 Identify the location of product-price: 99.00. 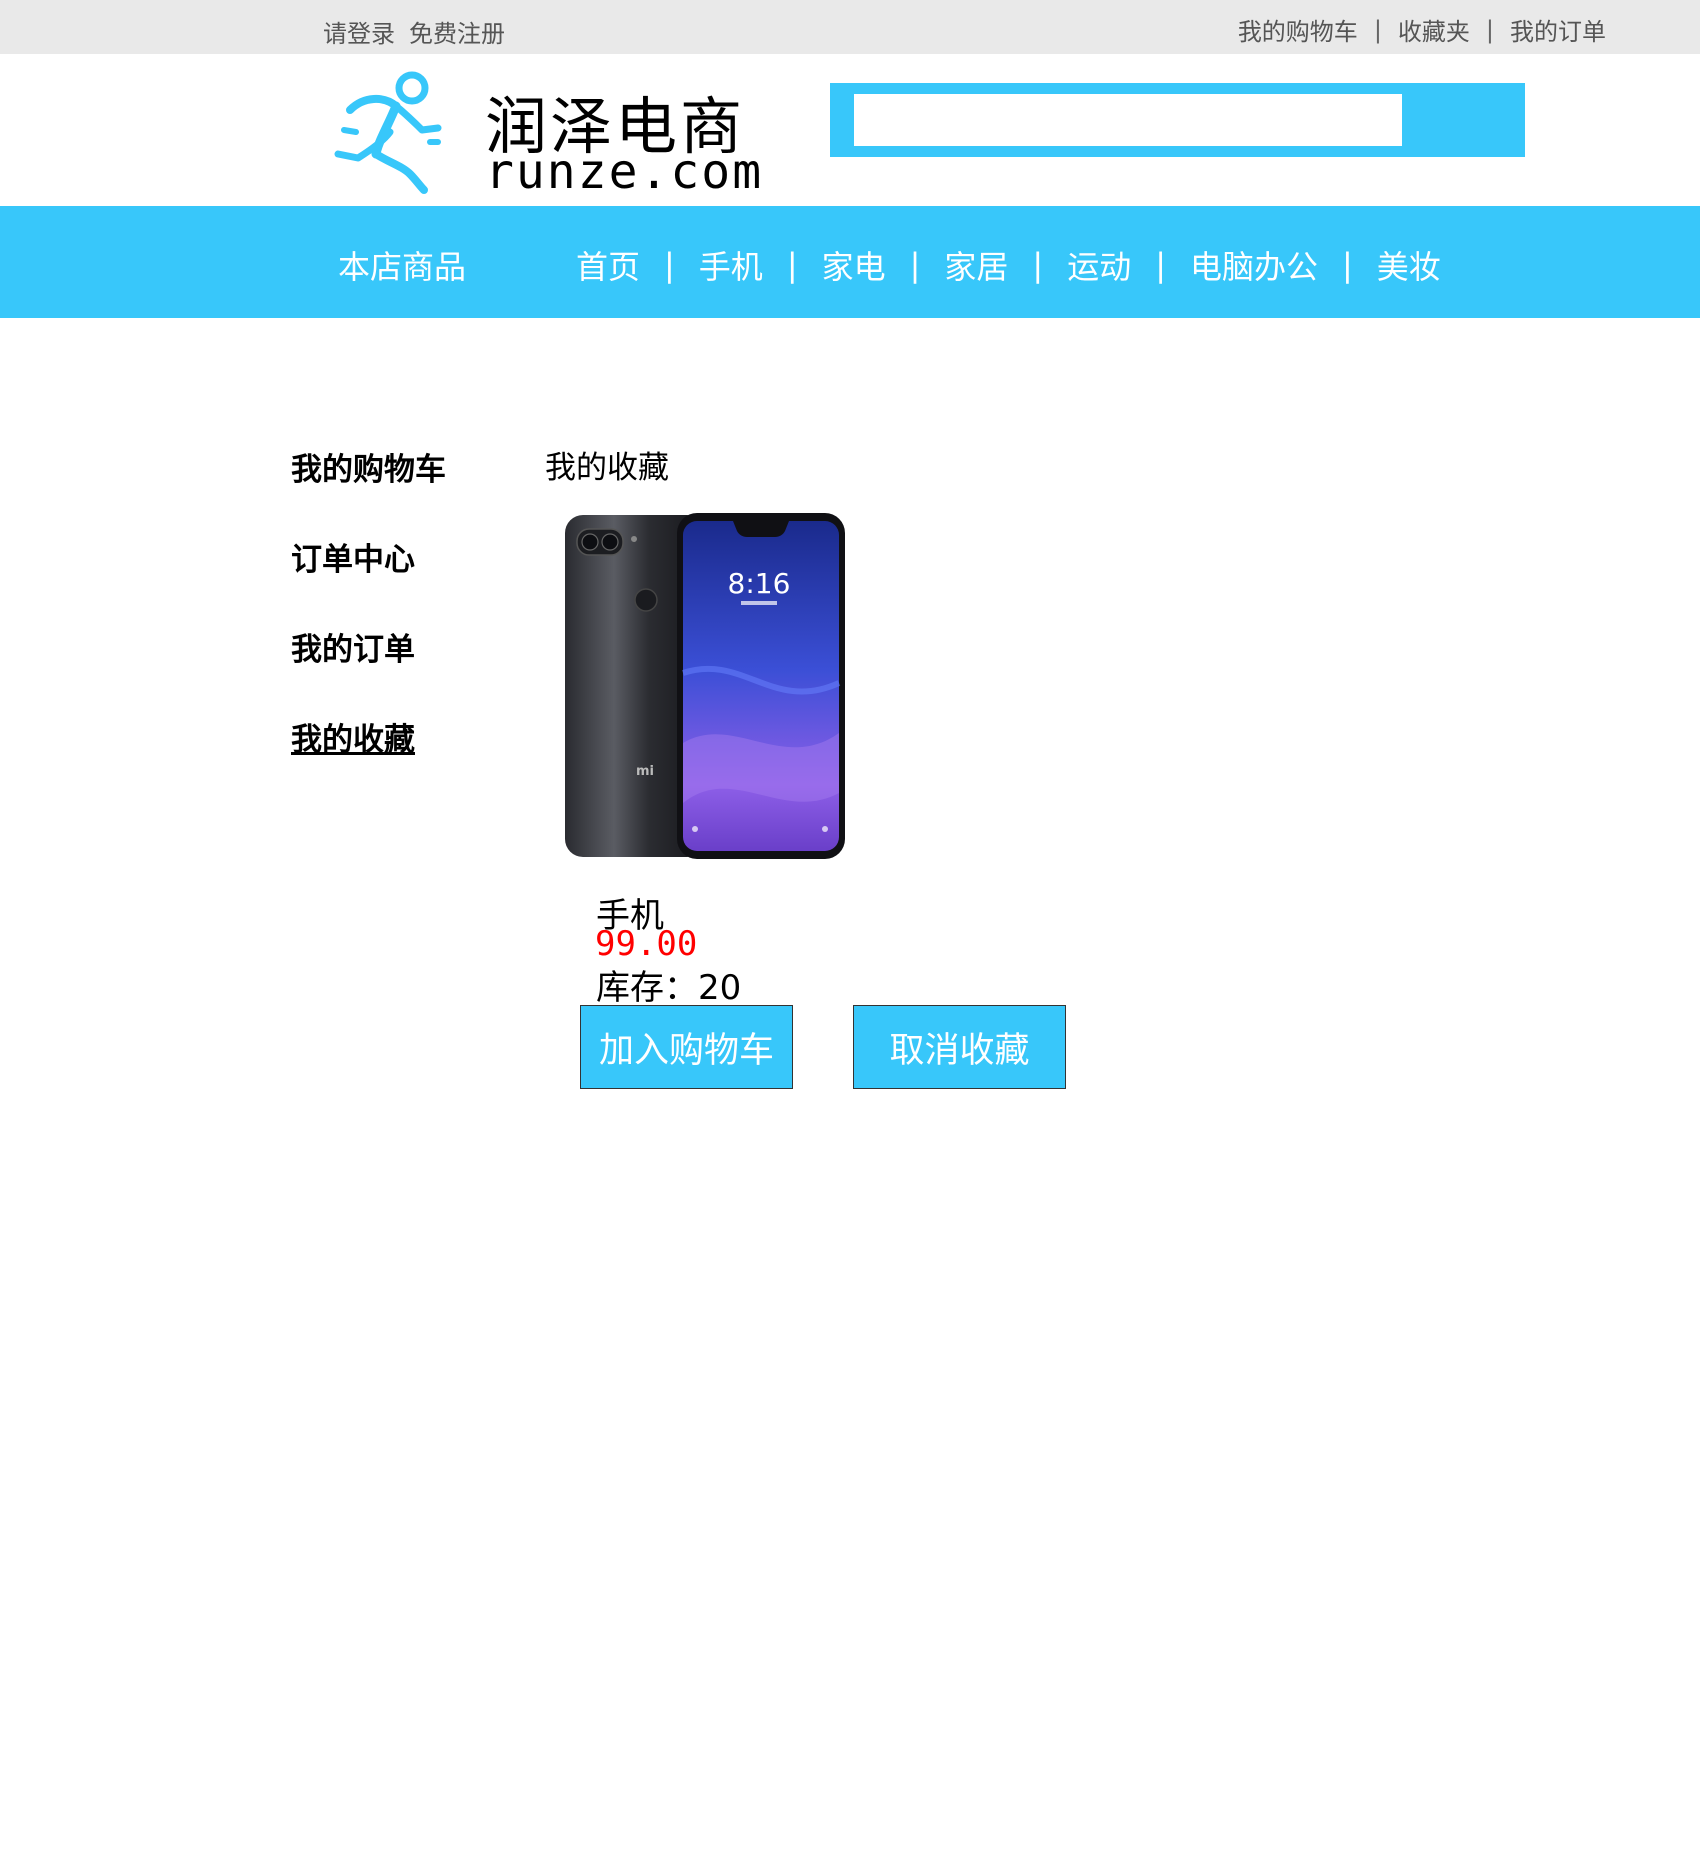
(646, 944).